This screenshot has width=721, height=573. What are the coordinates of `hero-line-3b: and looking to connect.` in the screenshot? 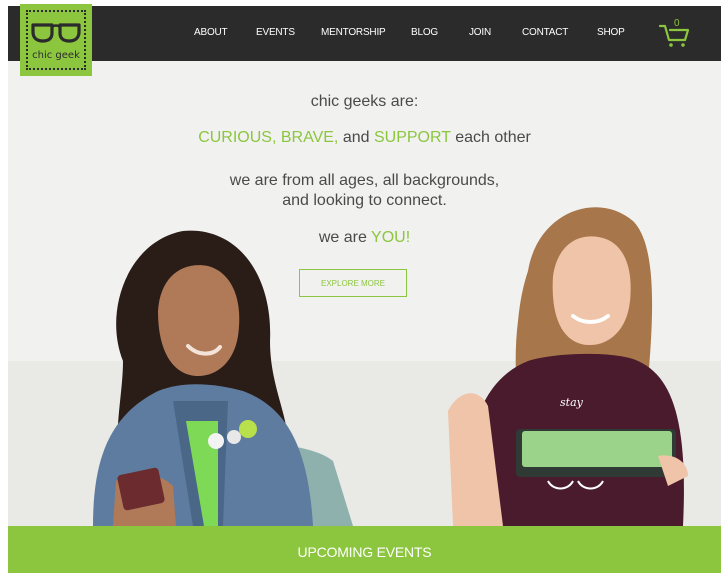 It's located at (364, 200).